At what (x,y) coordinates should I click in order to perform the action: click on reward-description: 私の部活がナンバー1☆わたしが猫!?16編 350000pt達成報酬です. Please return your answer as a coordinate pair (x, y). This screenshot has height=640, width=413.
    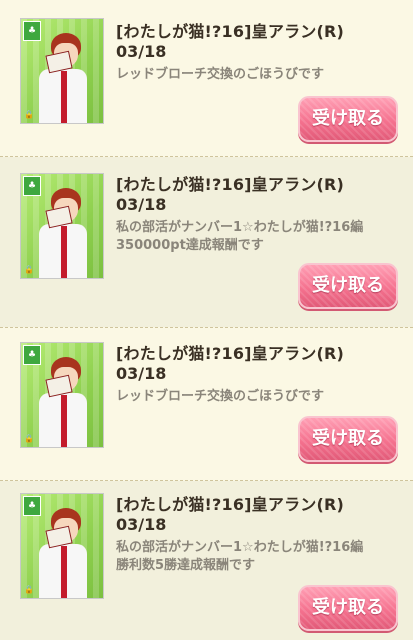
    Looking at the image, I should click on (240, 236).